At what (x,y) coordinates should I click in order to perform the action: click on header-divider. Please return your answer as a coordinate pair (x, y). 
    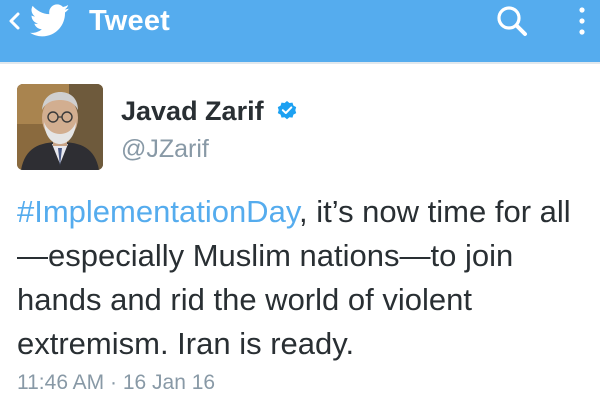
    Looking at the image, I should click on (300, 63).